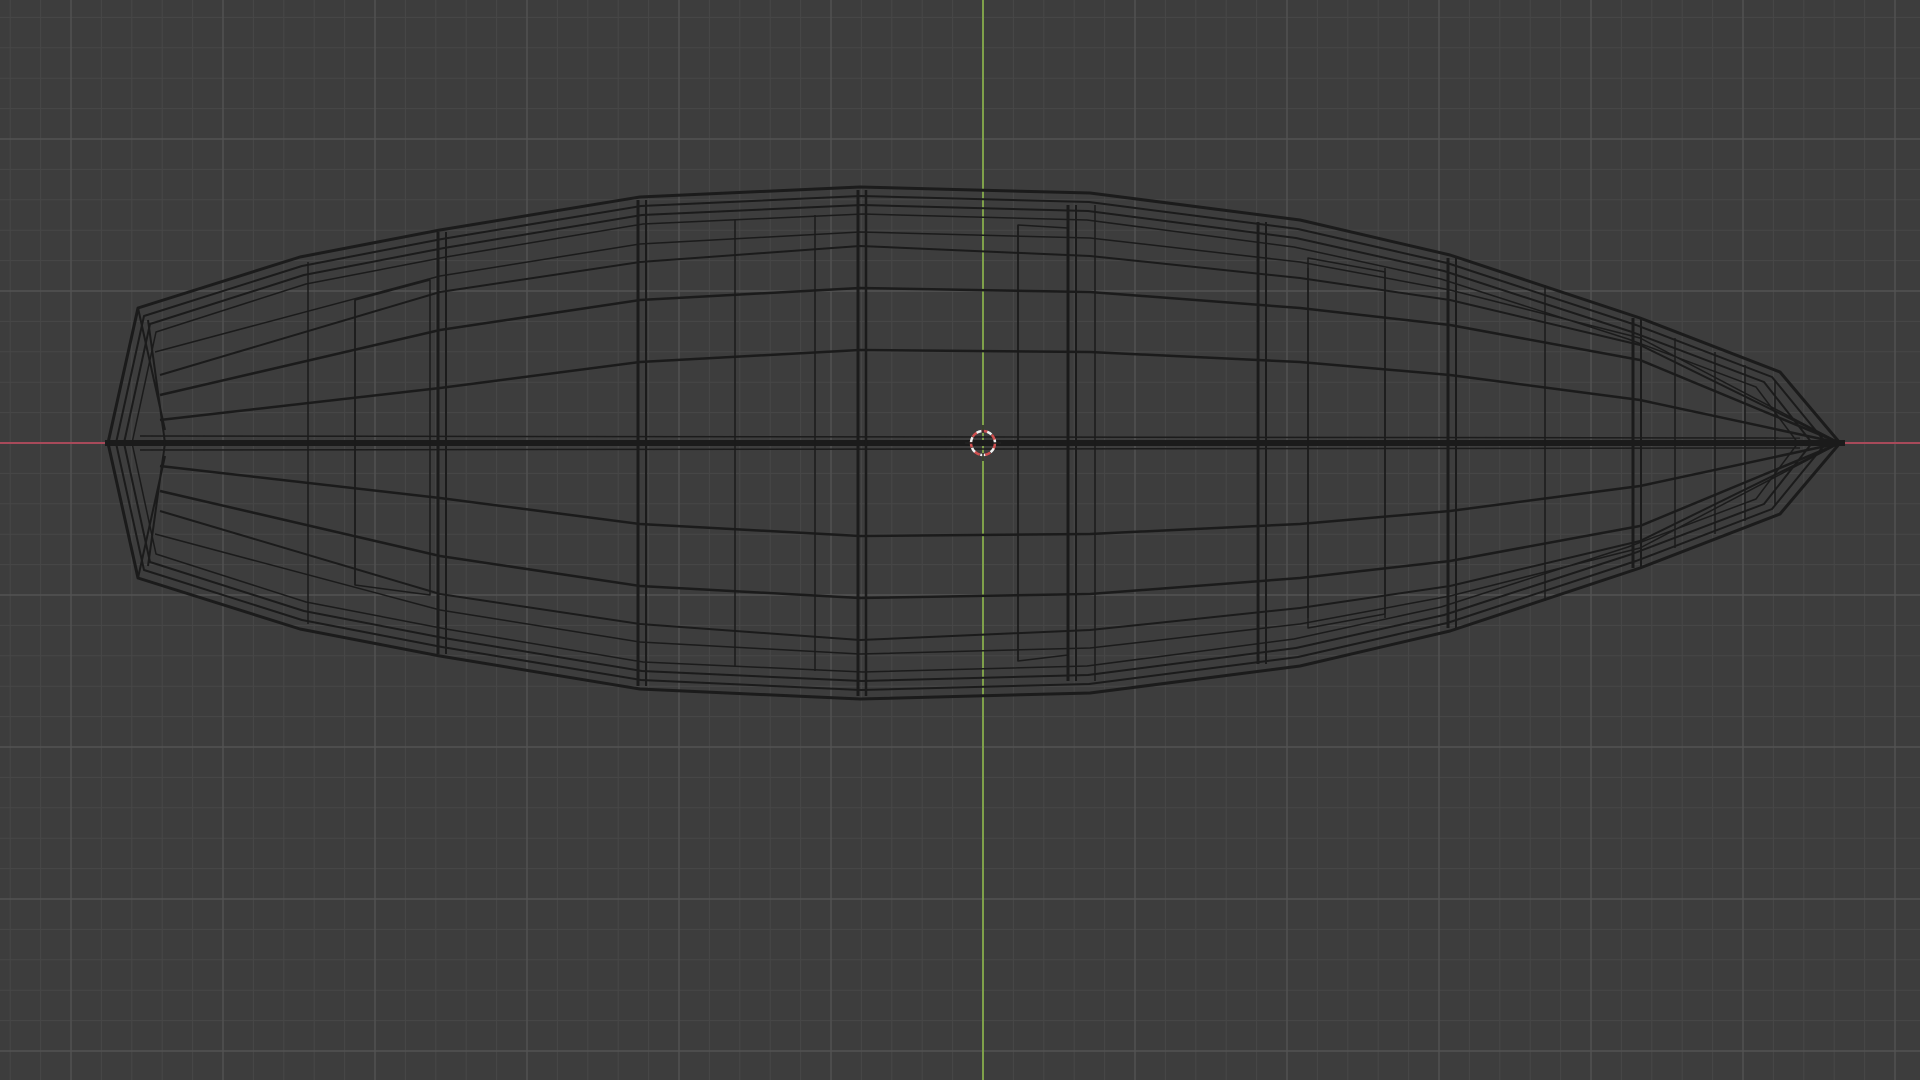  What do you see at coordinates (970, 449) in the screenshot?
I see `keel-line-lower` at bounding box center [970, 449].